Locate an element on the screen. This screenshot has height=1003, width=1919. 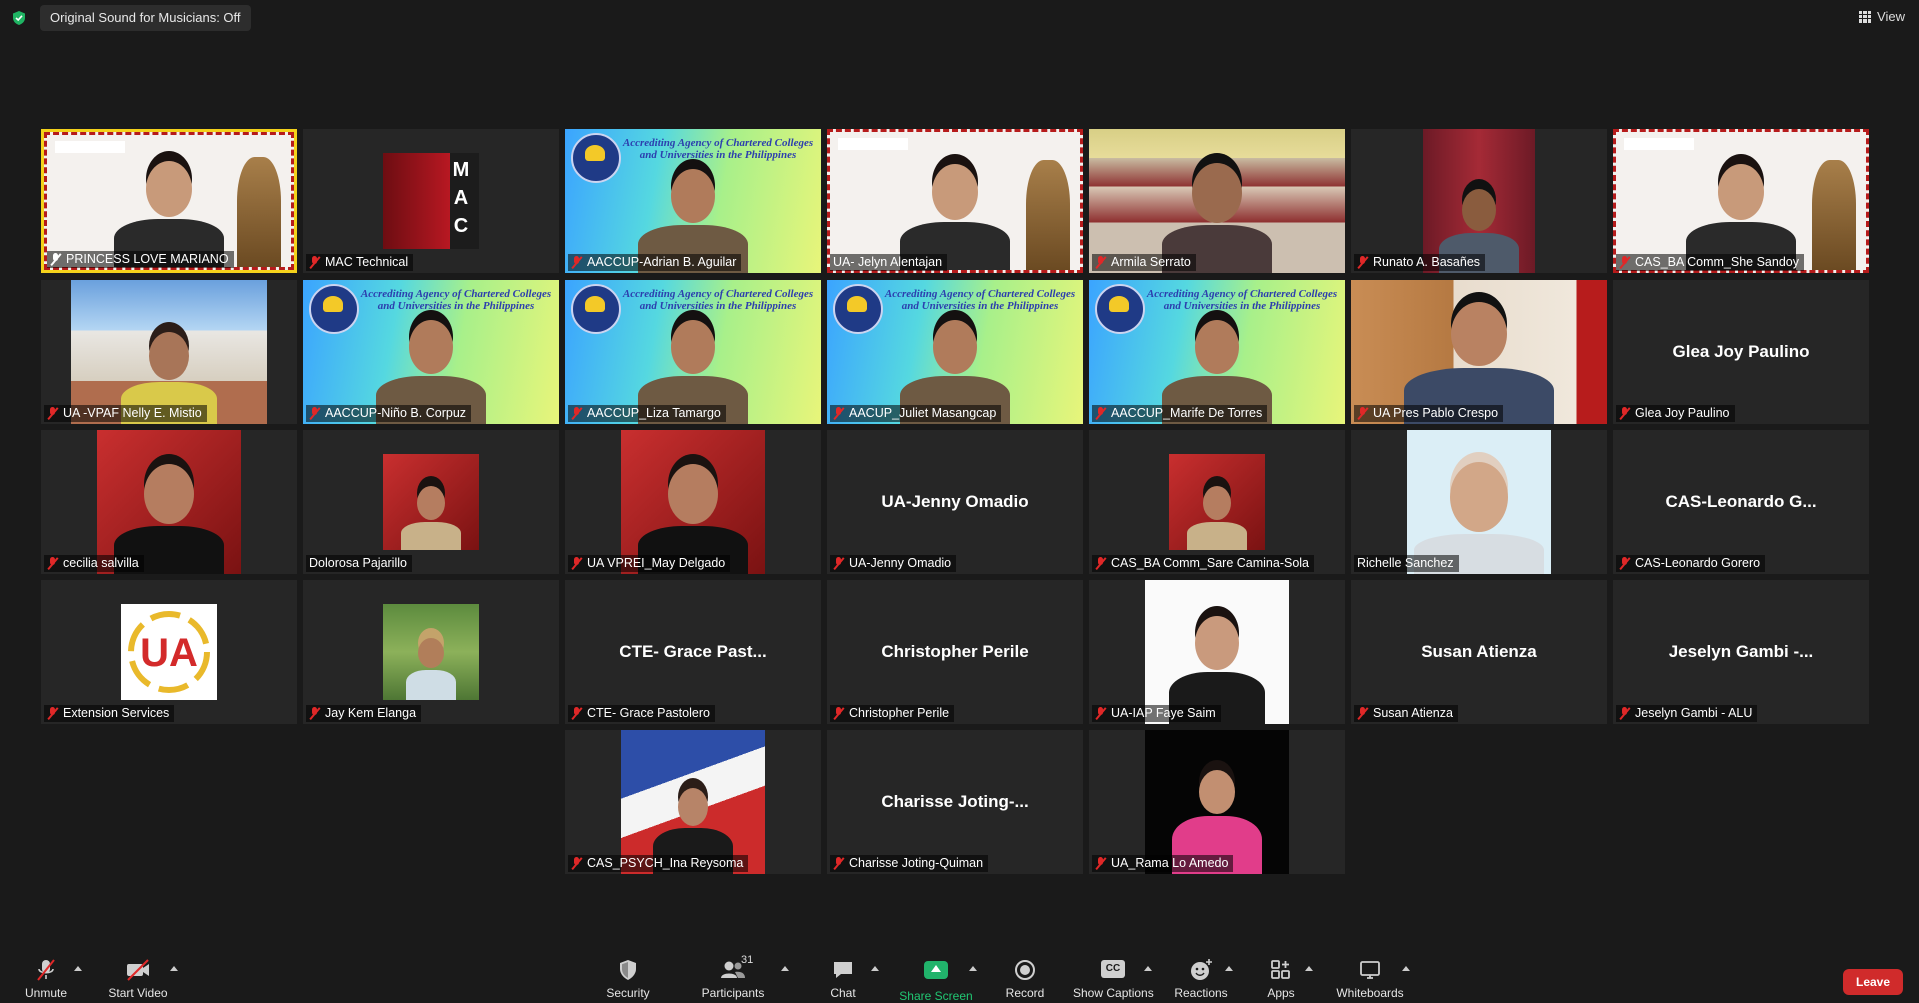
participant-name: Dolorosa Pajarillo is located at coordinates (358, 563).